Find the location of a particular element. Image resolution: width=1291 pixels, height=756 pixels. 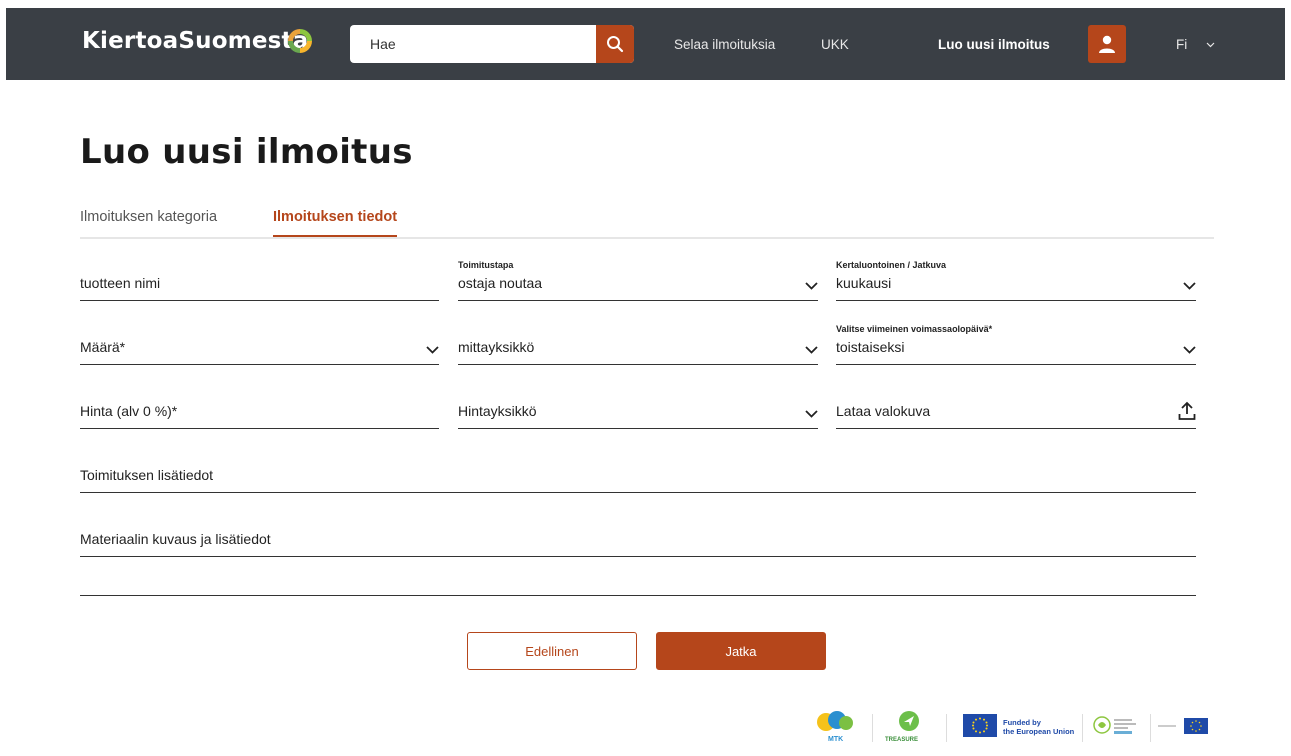

photo-upload-field: Lataa valokuva is located at coordinates (1016, 408).